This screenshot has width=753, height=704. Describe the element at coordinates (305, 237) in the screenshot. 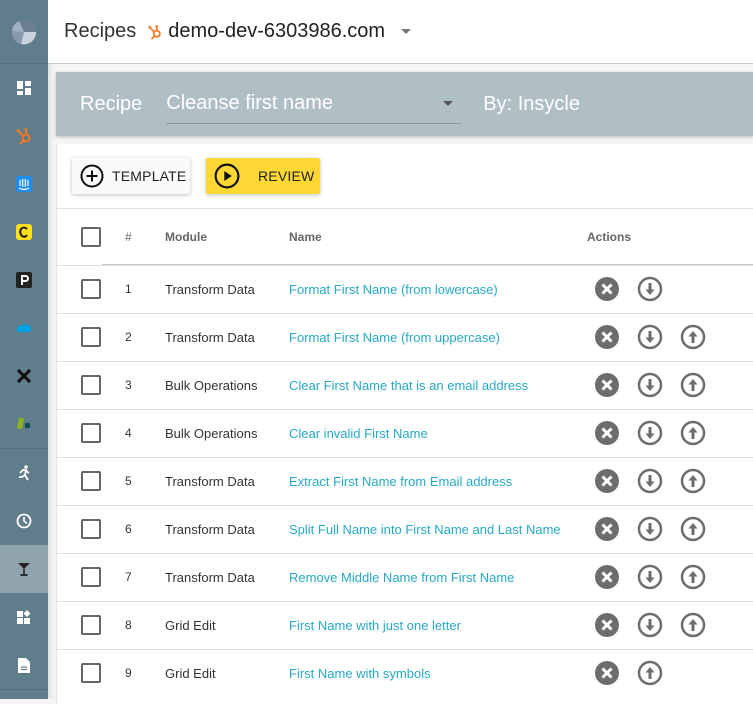

I see `header-name: Name` at that location.